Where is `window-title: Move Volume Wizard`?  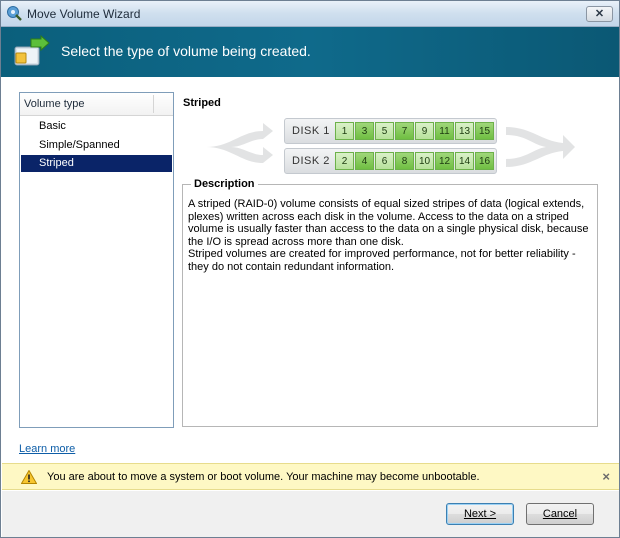
window-title: Move Volume Wizard is located at coordinates (84, 14).